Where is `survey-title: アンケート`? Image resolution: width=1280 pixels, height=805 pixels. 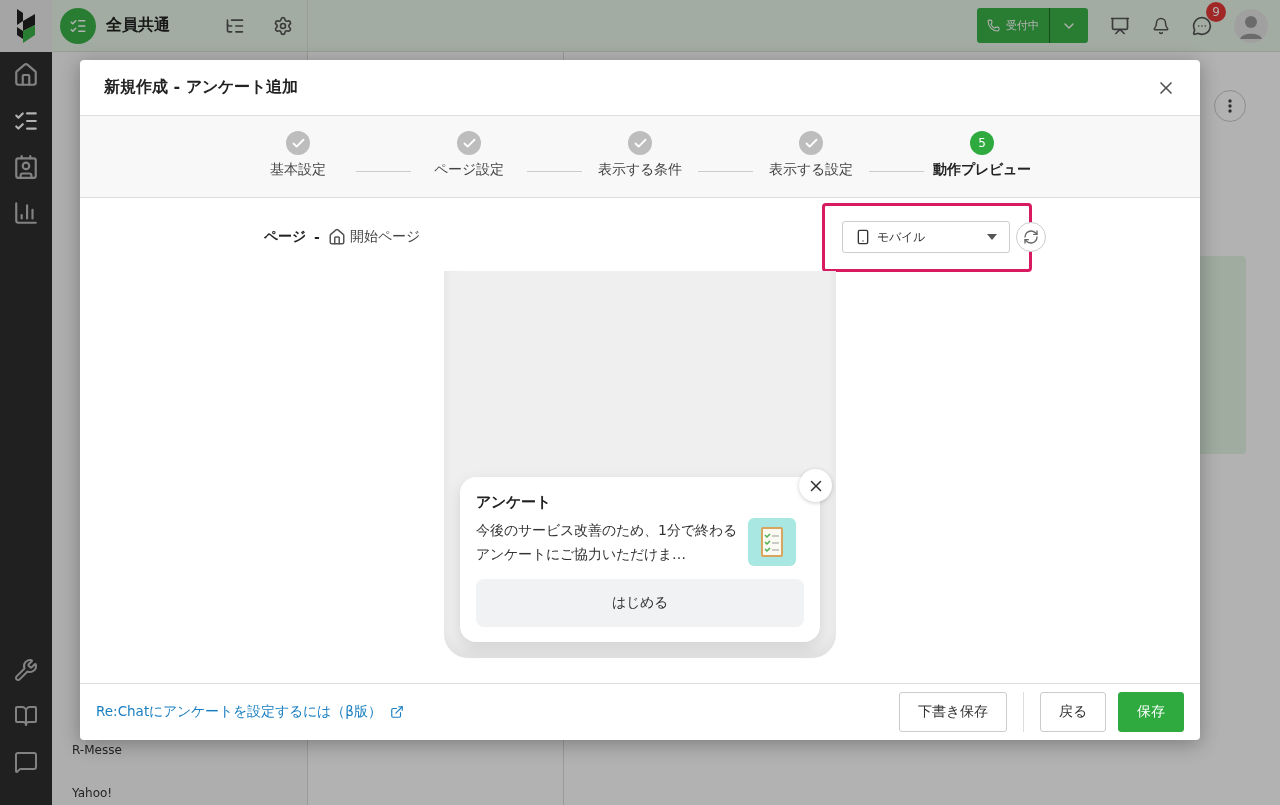 survey-title: アンケート is located at coordinates (514, 502).